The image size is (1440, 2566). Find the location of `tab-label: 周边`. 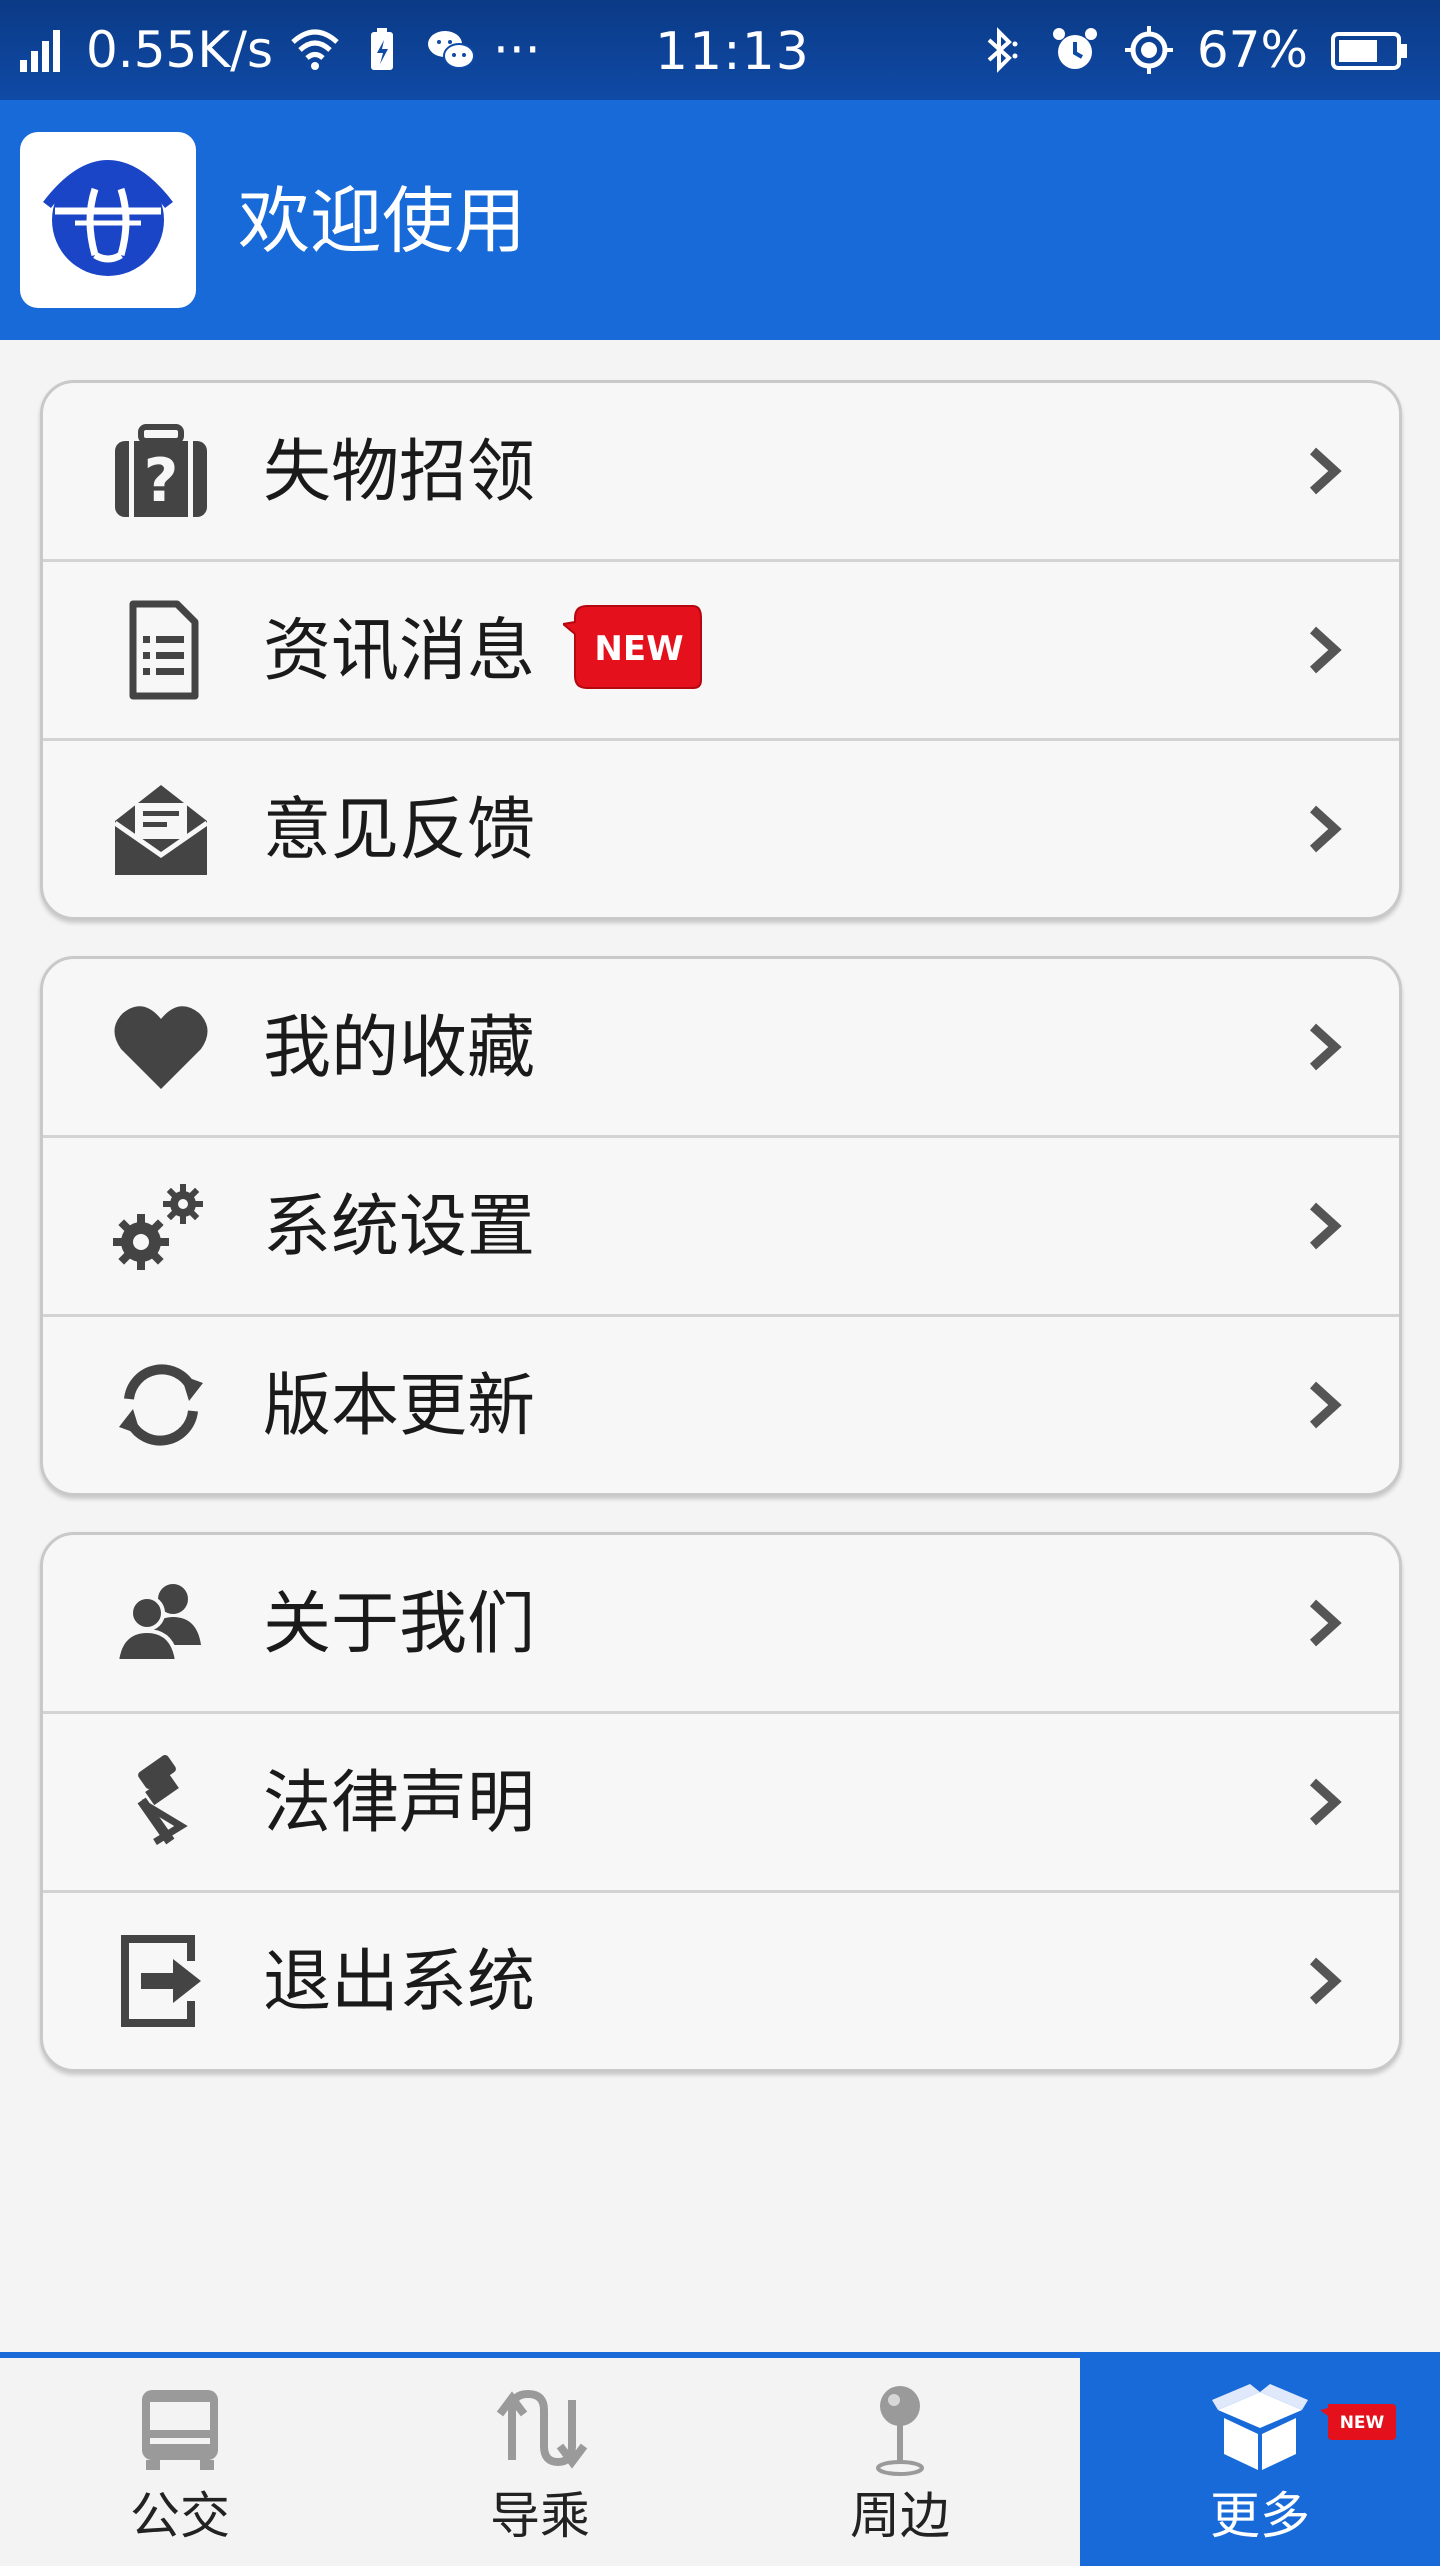

tab-label: 周边 is located at coordinates (900, 2516).